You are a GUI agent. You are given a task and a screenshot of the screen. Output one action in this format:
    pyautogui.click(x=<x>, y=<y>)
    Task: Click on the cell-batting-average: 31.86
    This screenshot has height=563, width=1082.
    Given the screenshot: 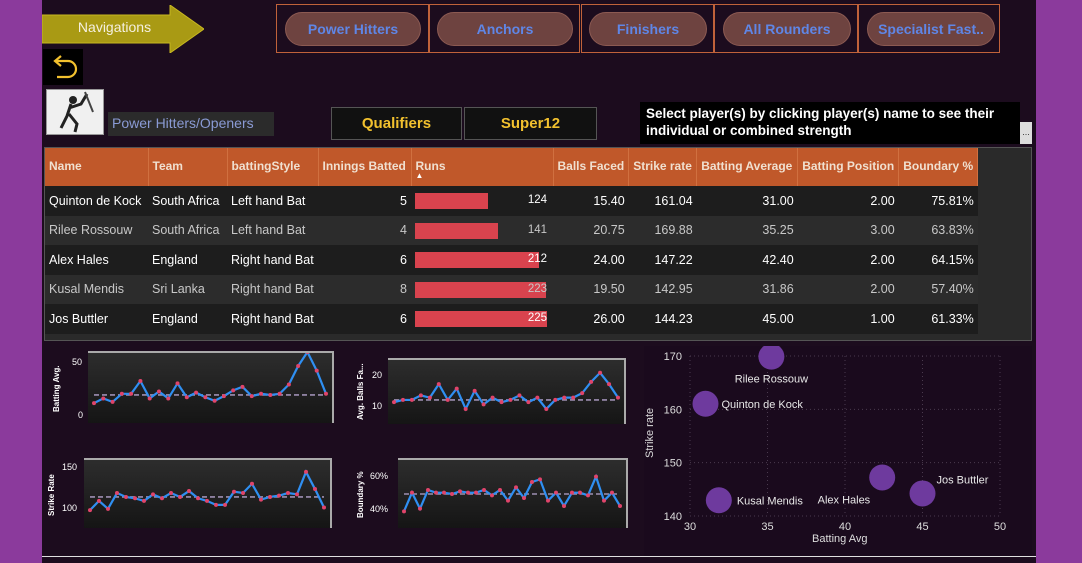 What is the action you would take?
    pyautogui.click(x=747, y=289)
    